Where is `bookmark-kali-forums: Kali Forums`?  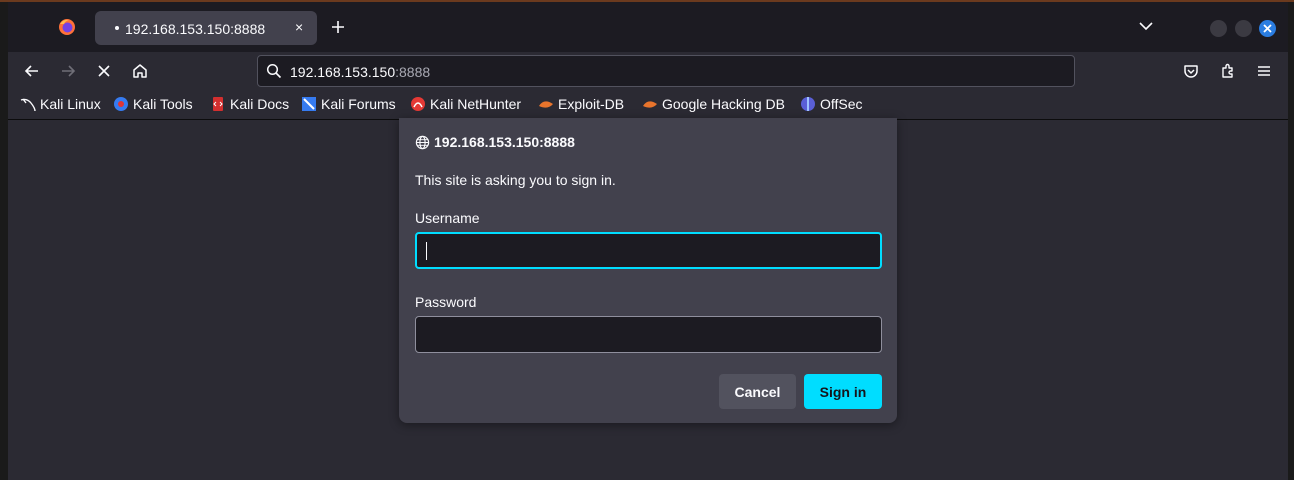 bookmark-kali-forums: Kali Forums is located at coordinates (348, 104).